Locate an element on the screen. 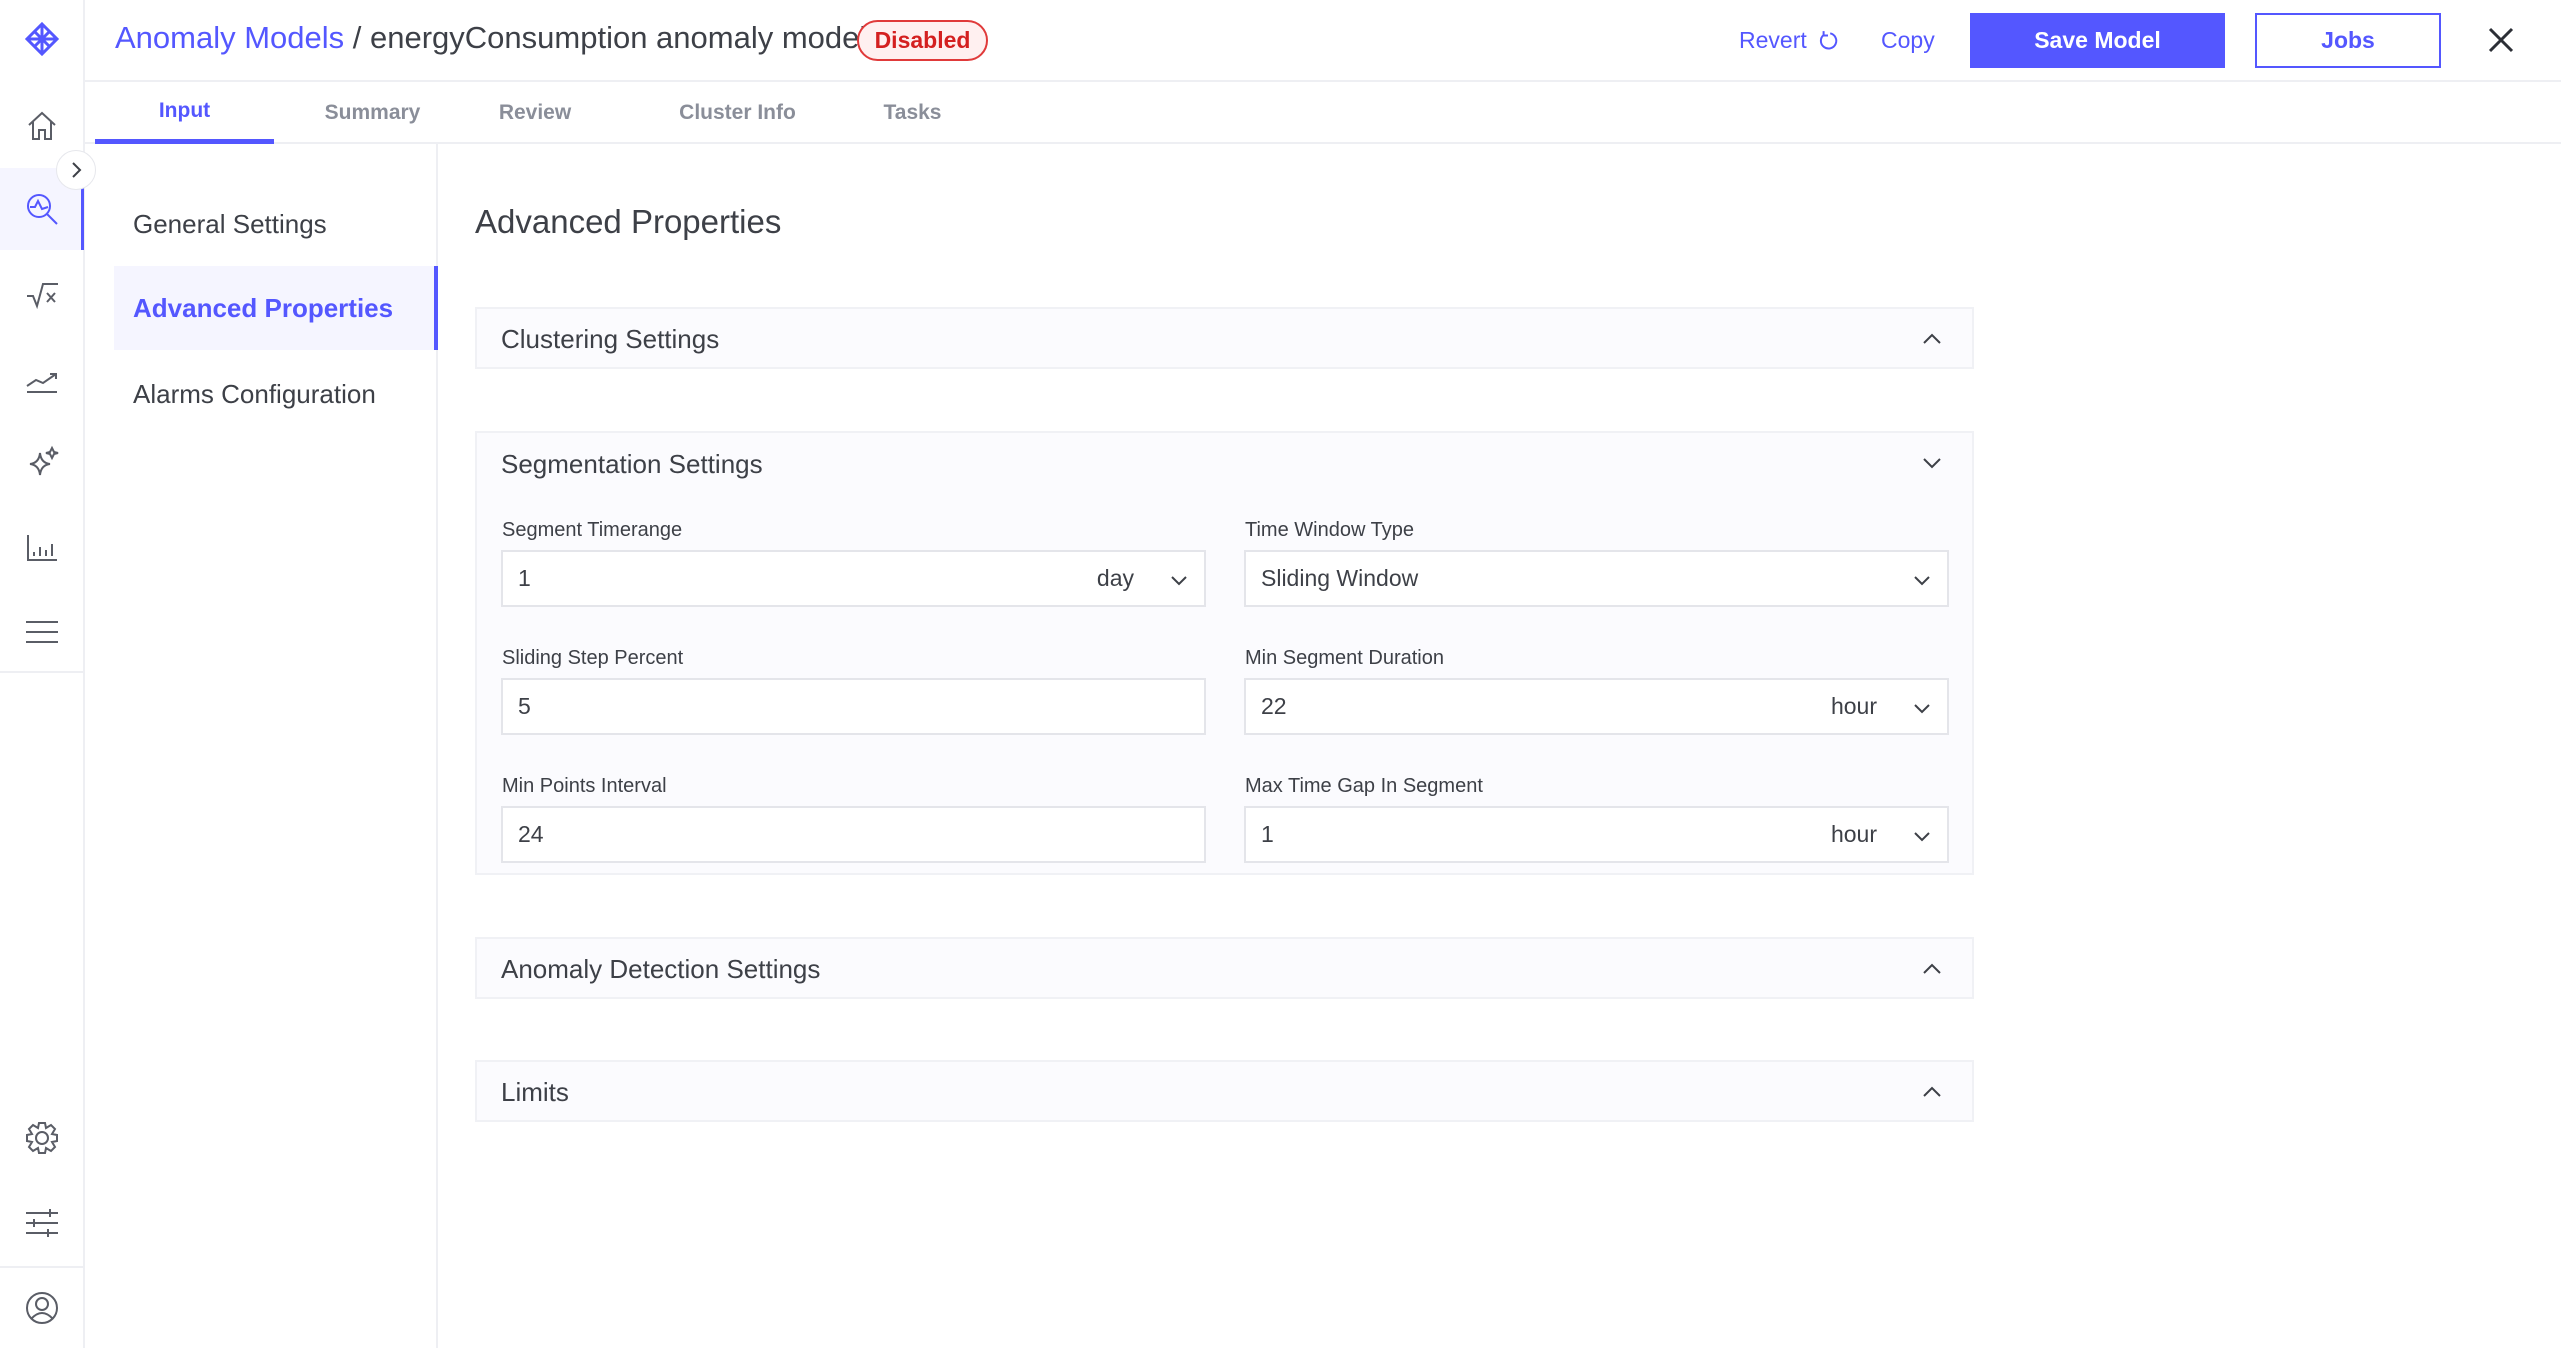  panel-title: Anomaly Detection Settings is located at coordinates (661, 968).